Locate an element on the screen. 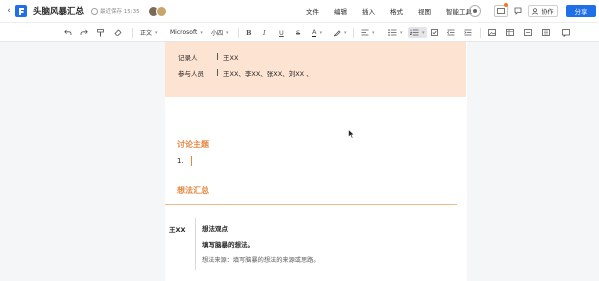 The height and width of the screenshot is (281, 599). cloud-save-icon is located at coordinates (95, 11).